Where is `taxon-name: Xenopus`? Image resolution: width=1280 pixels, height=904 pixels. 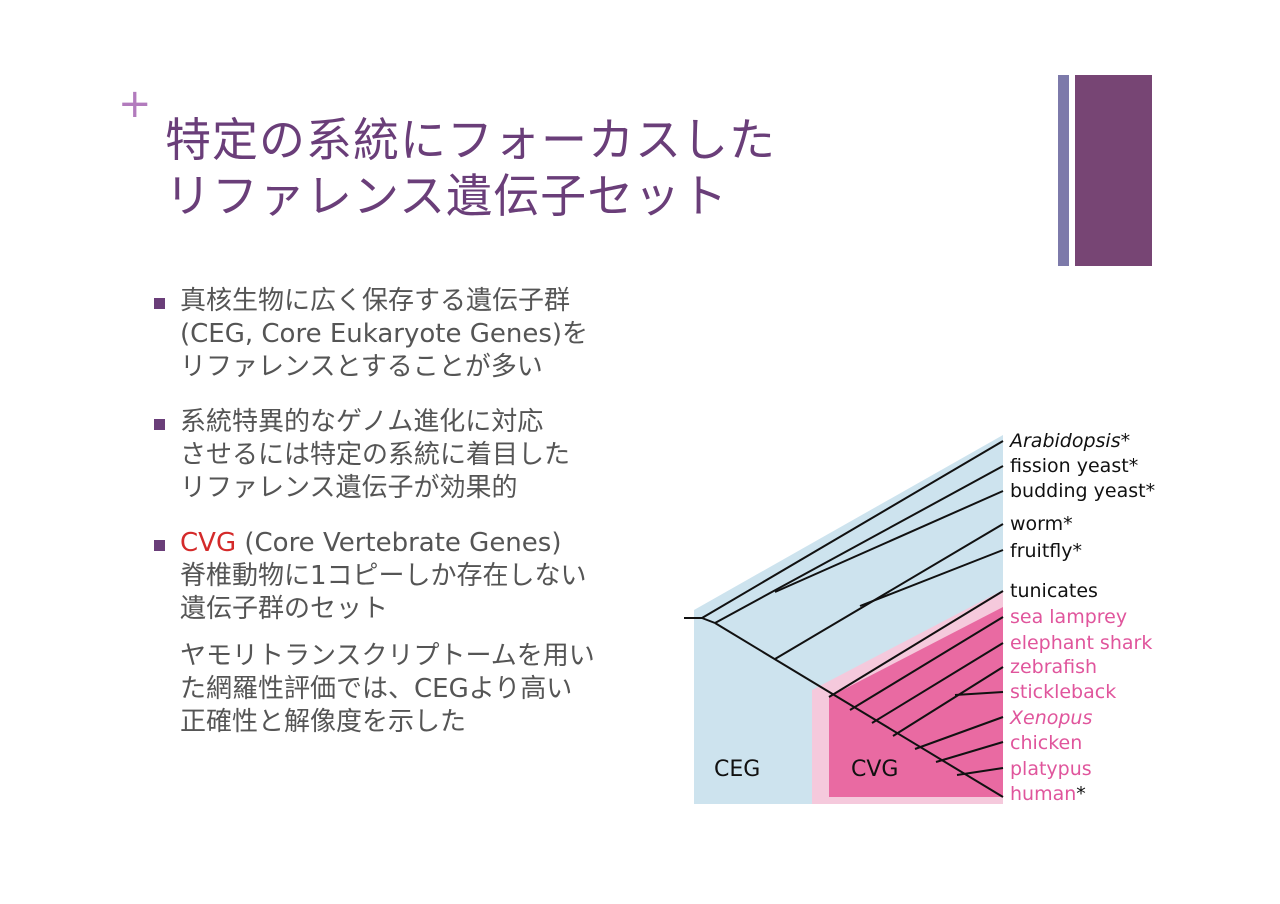 taxon-name: Xenopus is located at coordinates (1050, 718).